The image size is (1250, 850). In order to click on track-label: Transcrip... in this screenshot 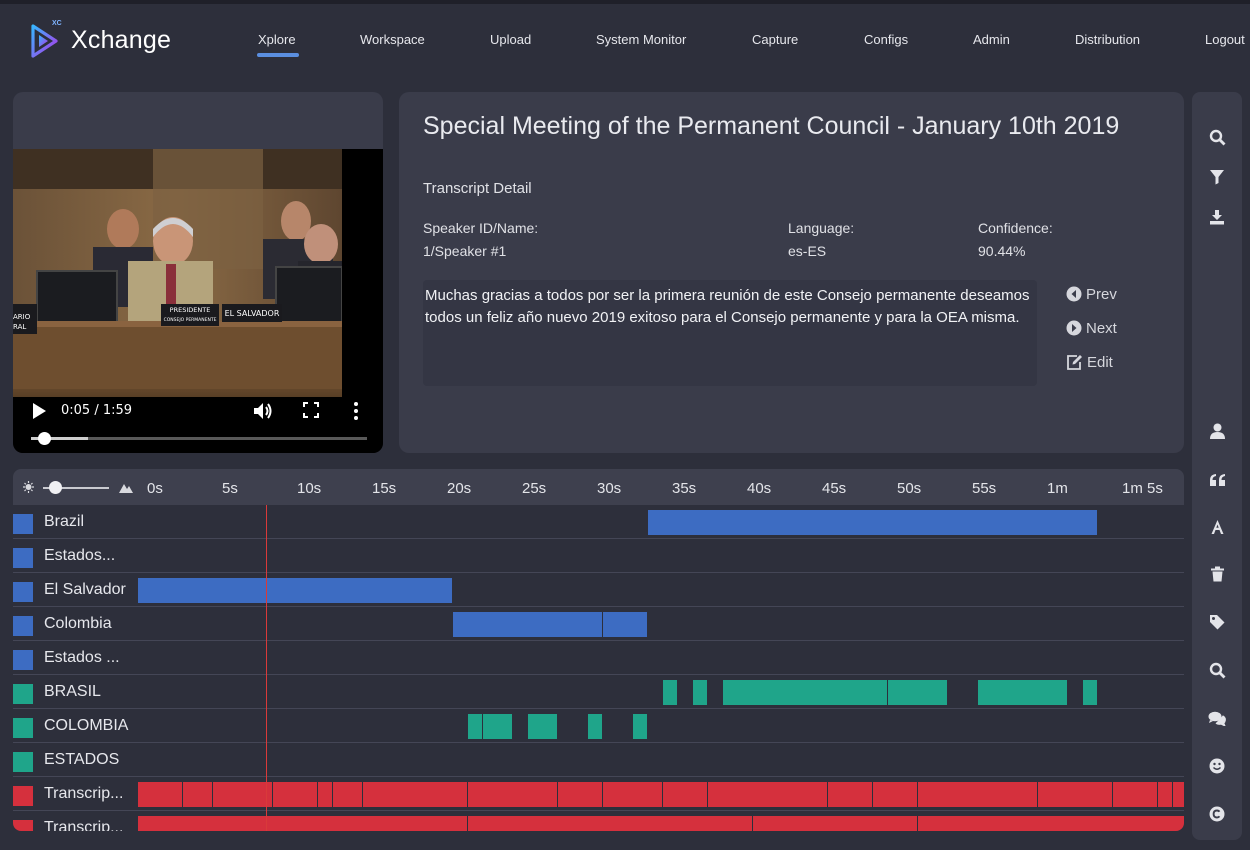, I will do `click(84, 793)`.